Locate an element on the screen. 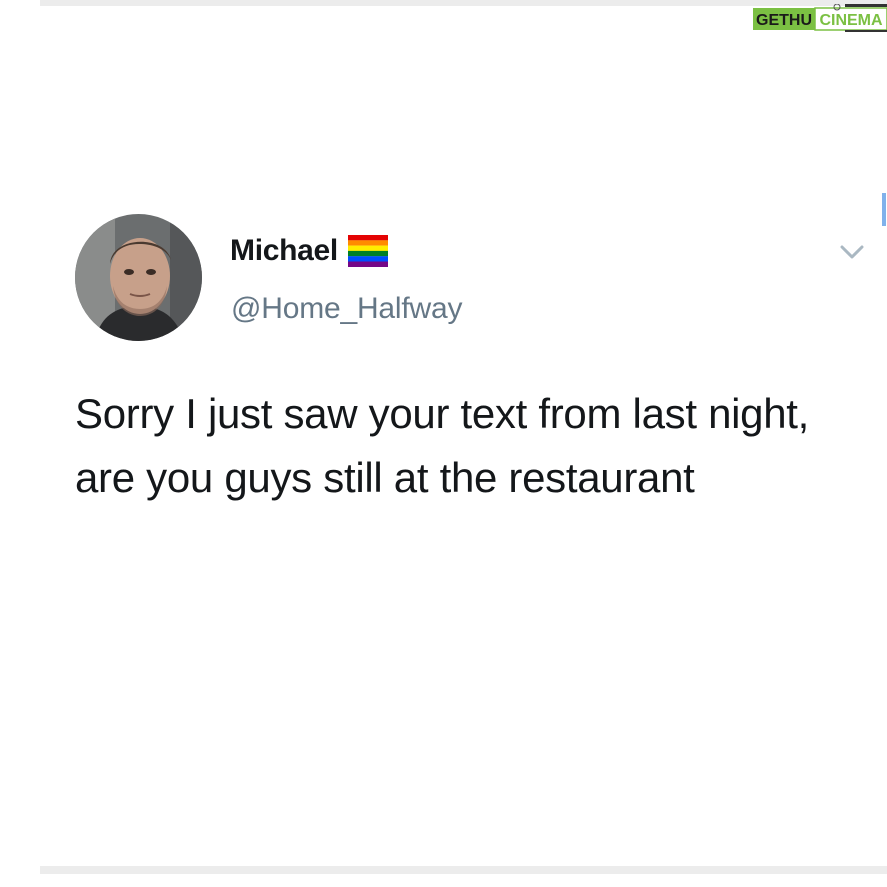 The width and height of the screenshot is (887, 887). svg-text: GETHU is located at coordinates (784, 20).